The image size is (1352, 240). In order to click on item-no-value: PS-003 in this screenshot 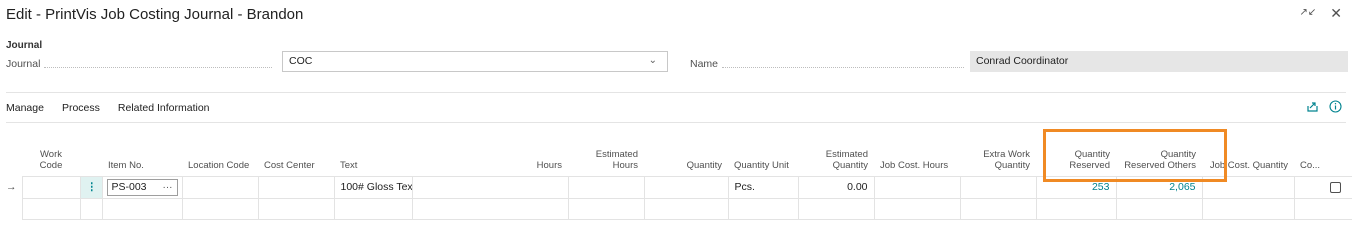, I will do `click(129, 187)`.